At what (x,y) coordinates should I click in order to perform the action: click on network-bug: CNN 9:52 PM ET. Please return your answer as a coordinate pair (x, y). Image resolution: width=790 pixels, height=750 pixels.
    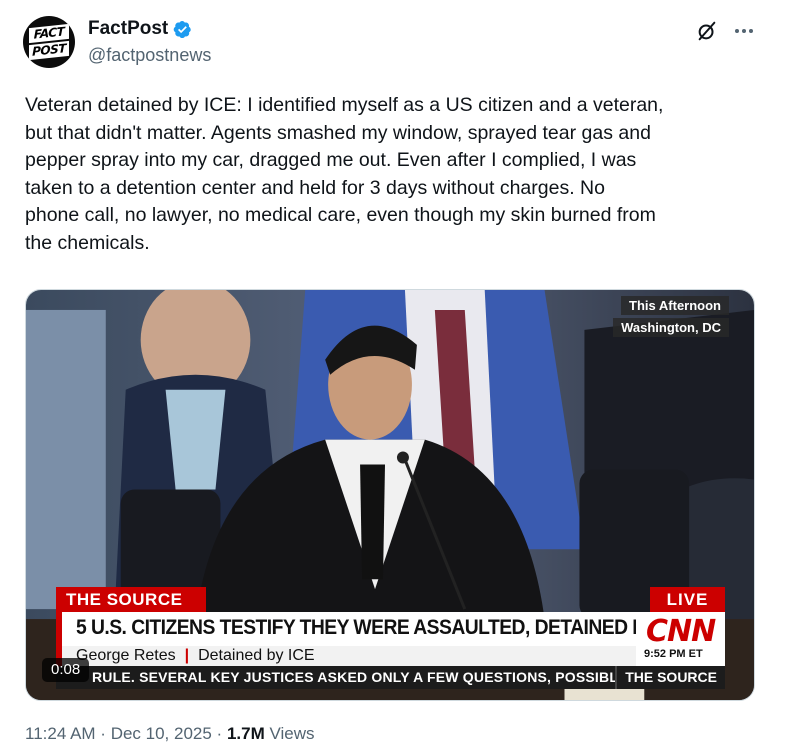
    Looking at the image, I should click on (680, 639).